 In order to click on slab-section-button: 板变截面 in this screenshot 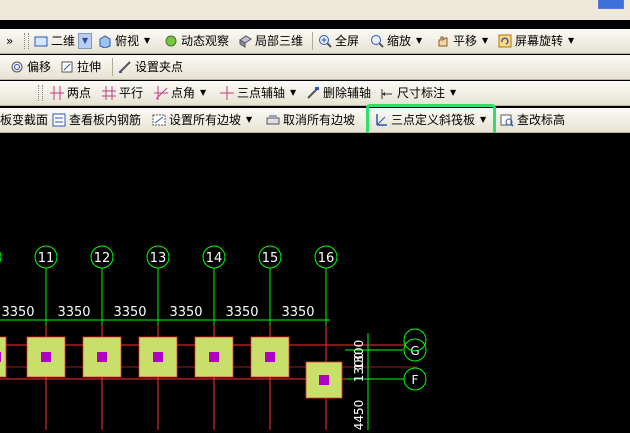, I will do `click(24, 120)`.